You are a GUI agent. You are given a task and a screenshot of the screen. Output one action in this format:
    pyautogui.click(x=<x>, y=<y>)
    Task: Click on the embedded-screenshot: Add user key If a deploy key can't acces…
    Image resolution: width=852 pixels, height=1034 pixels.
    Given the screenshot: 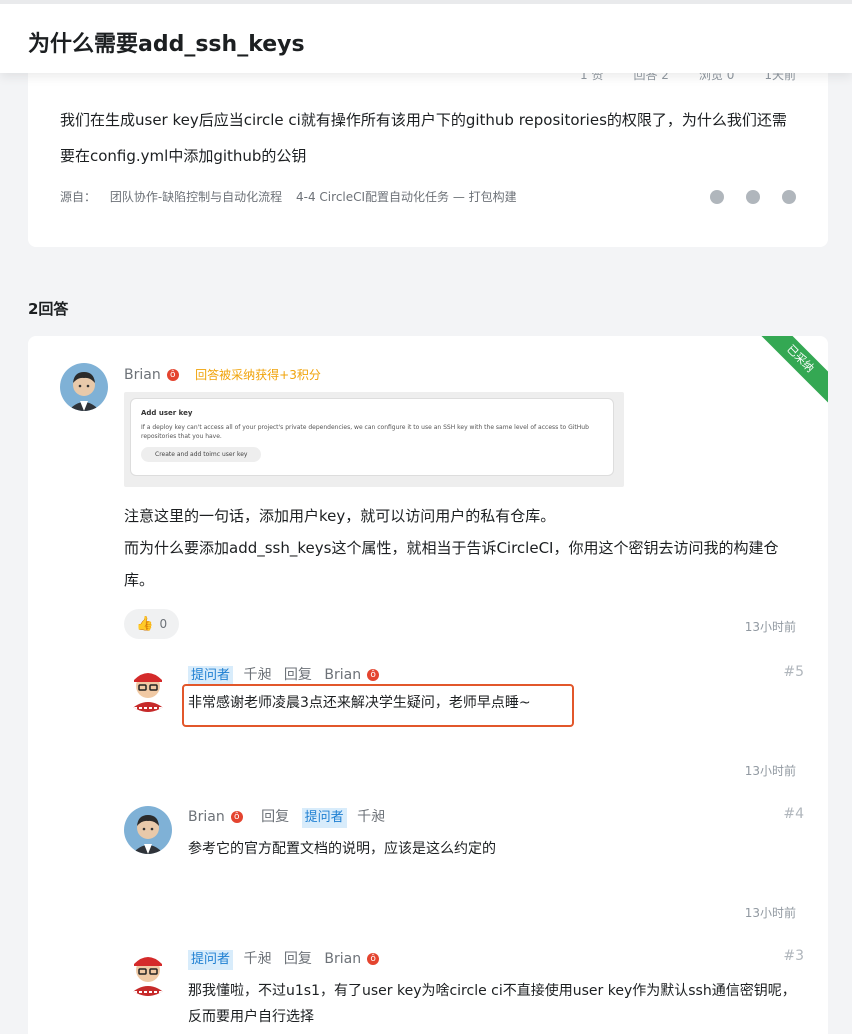 What is the action you would take?
    pyautogui.click(x=374, y=439)
    